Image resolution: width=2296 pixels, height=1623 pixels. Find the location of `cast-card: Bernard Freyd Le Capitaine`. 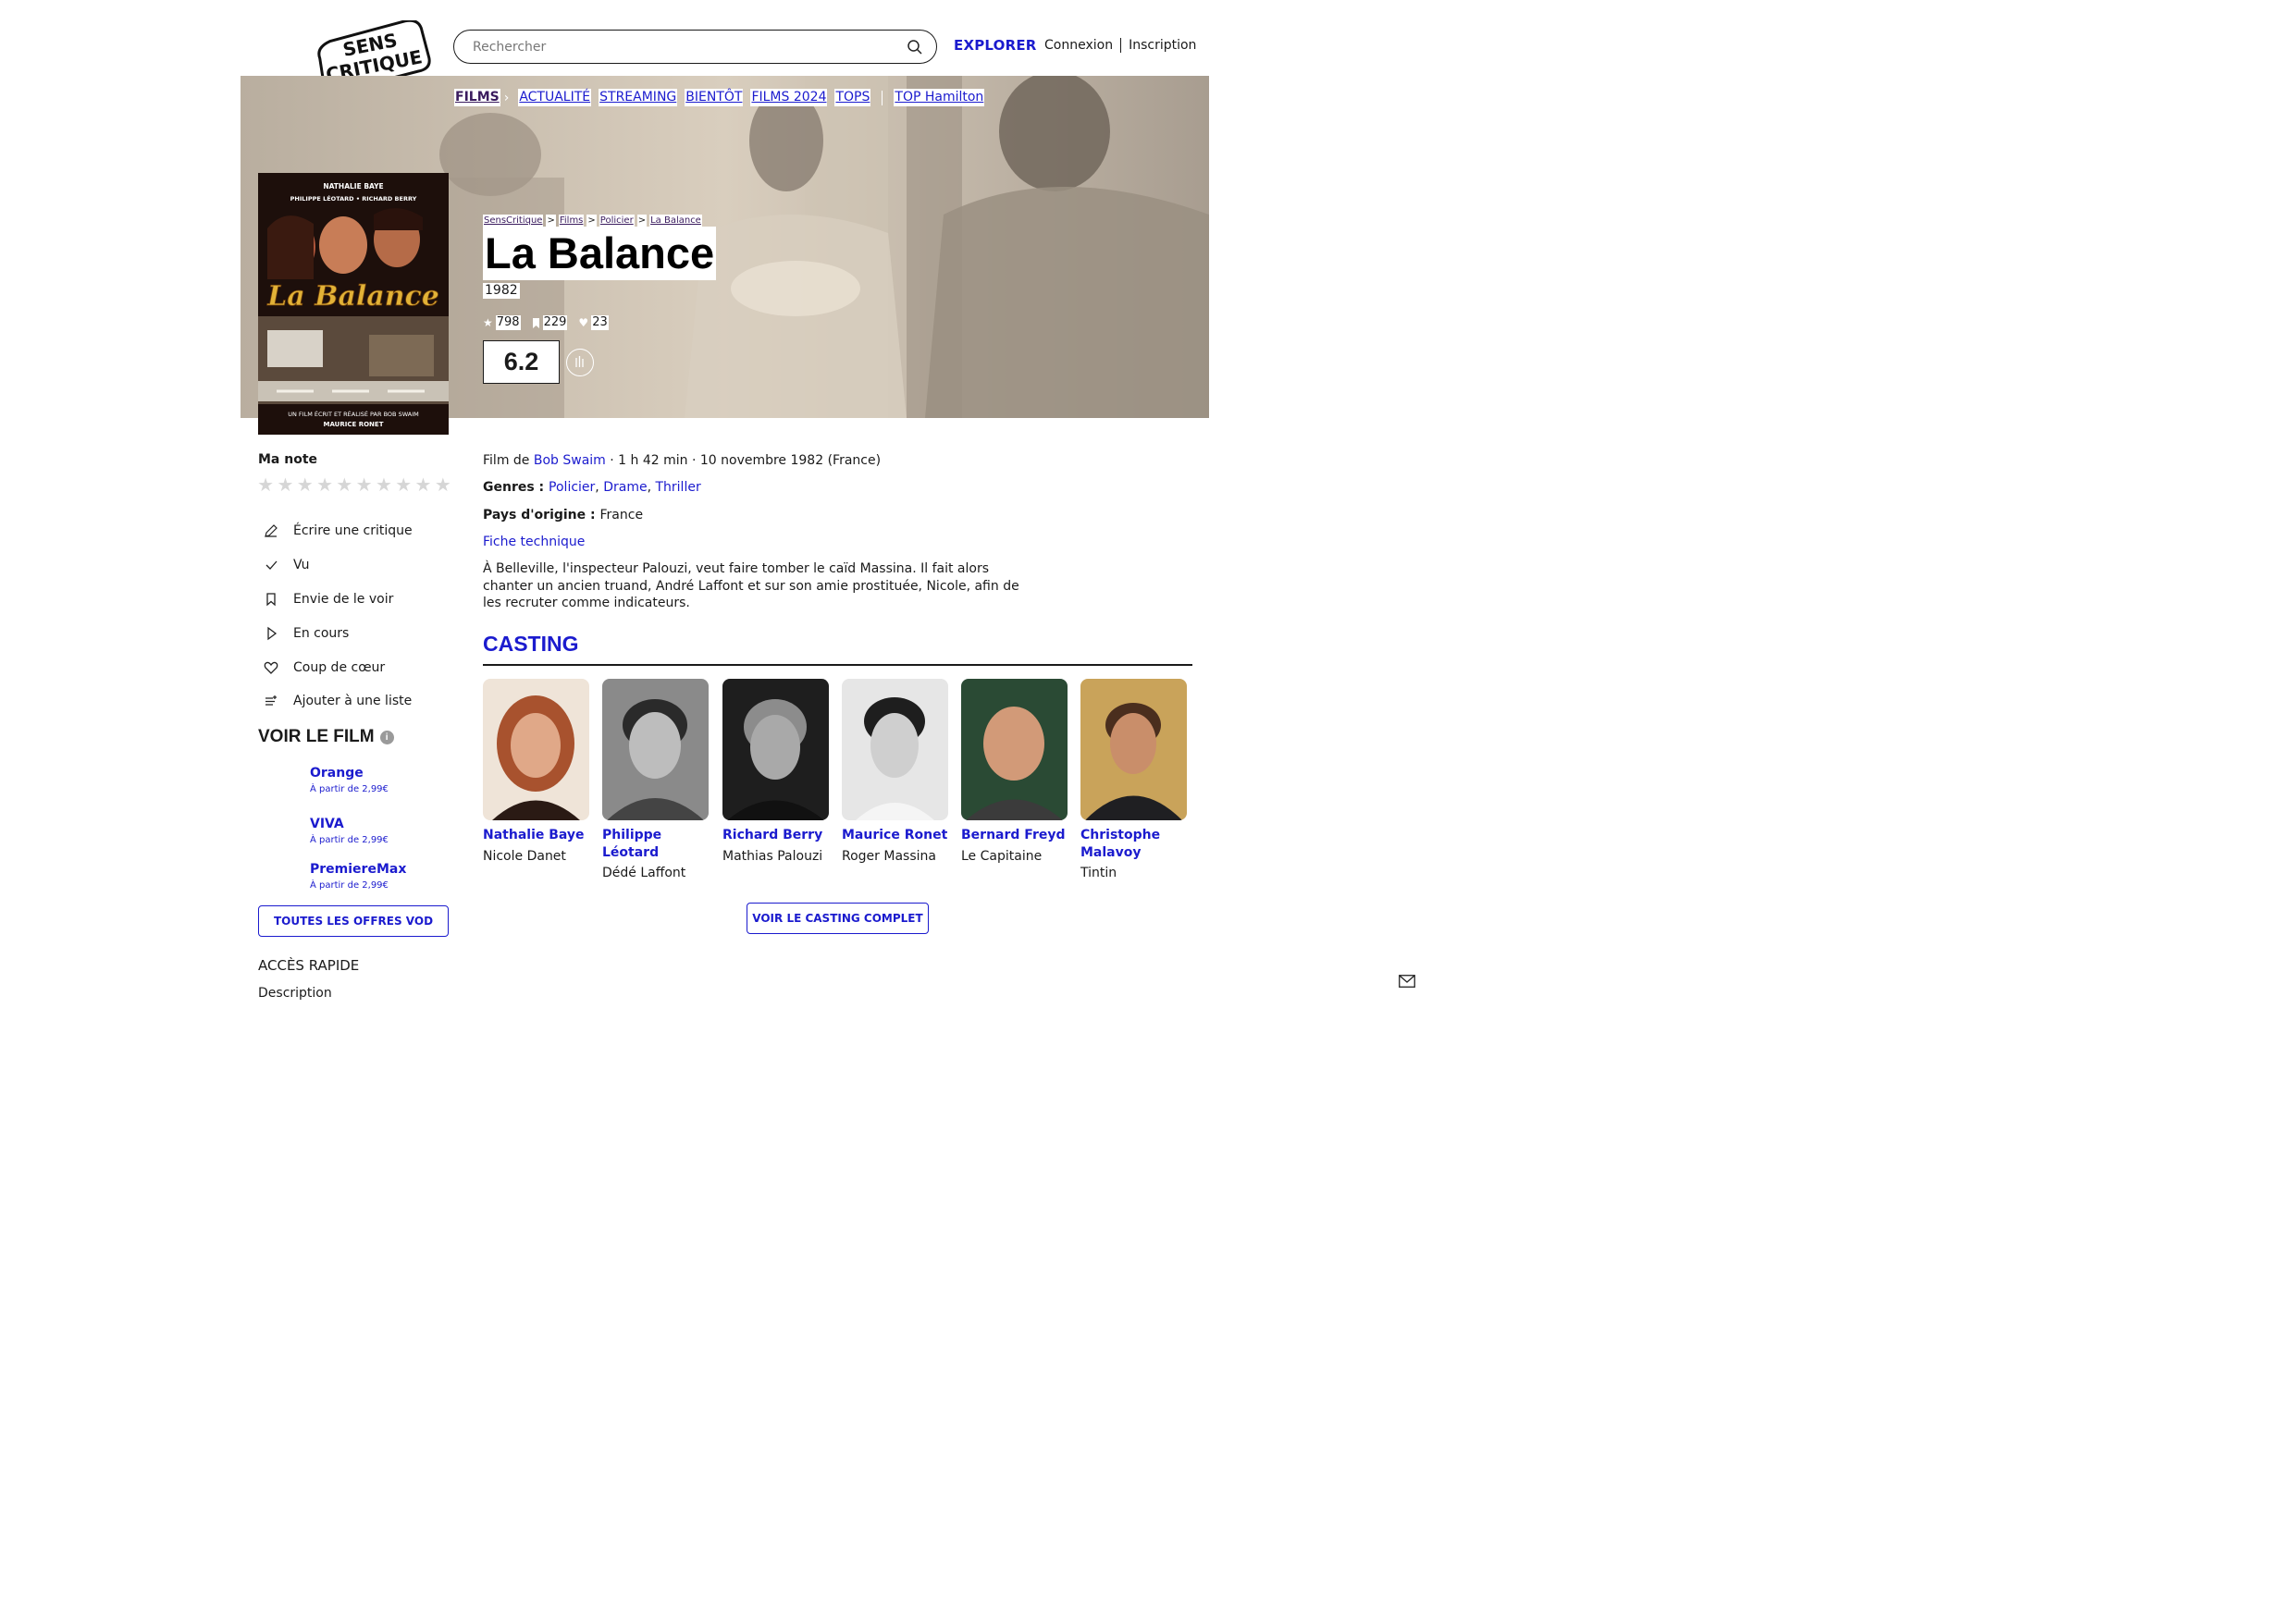

cast-card: Bernard Freyd Le Capitaine is located at coordinates (1014, 772).